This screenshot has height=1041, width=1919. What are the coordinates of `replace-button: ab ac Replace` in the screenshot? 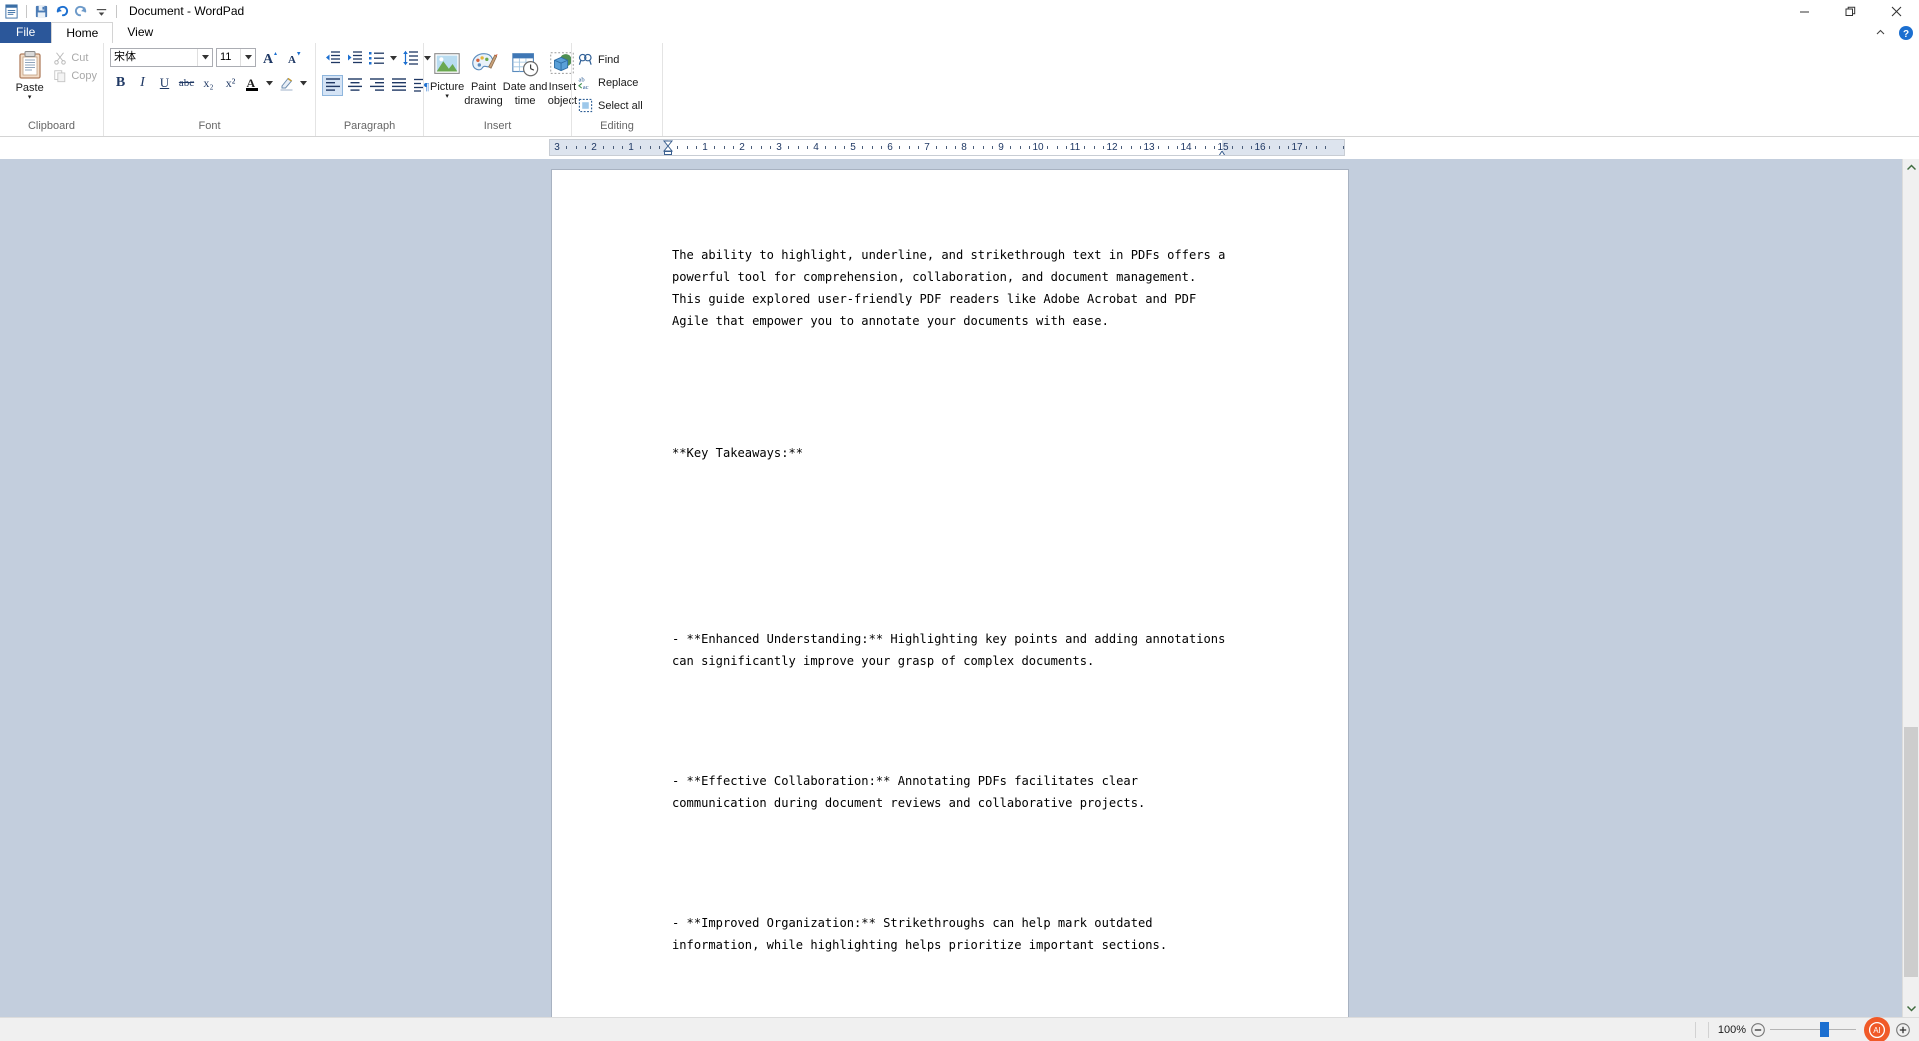 It's located at (610, 82).